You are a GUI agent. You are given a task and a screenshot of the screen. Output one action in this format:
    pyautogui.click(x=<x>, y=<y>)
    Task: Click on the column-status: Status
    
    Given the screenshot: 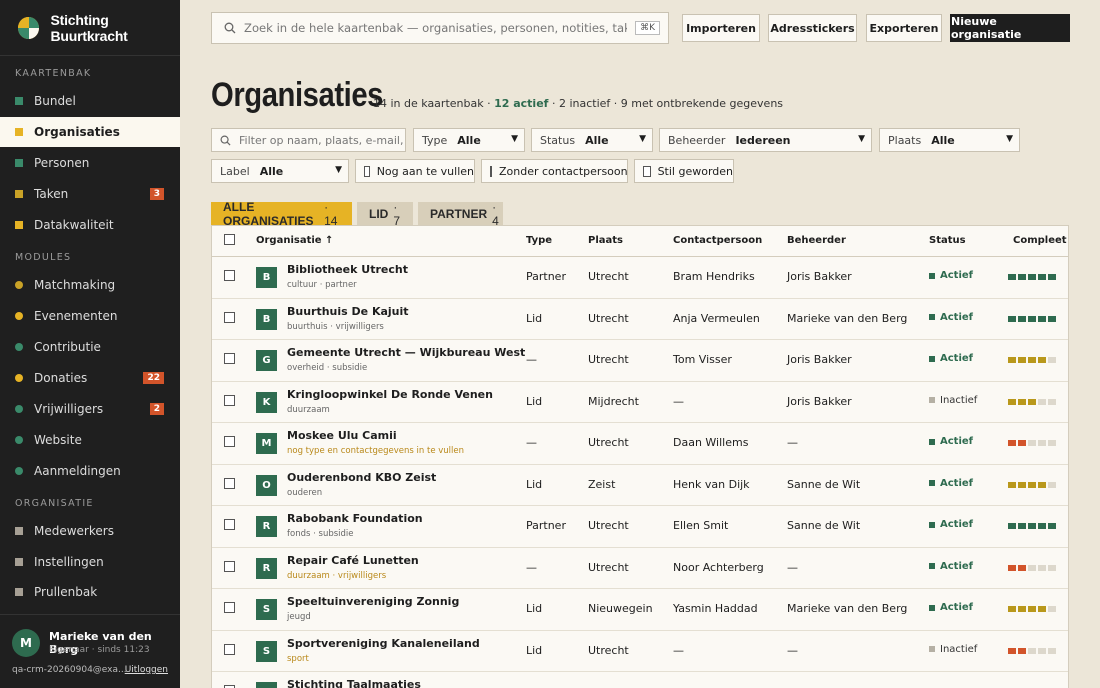 What is the action you would take?
    pyautogui.click(x=947, y=240)
    